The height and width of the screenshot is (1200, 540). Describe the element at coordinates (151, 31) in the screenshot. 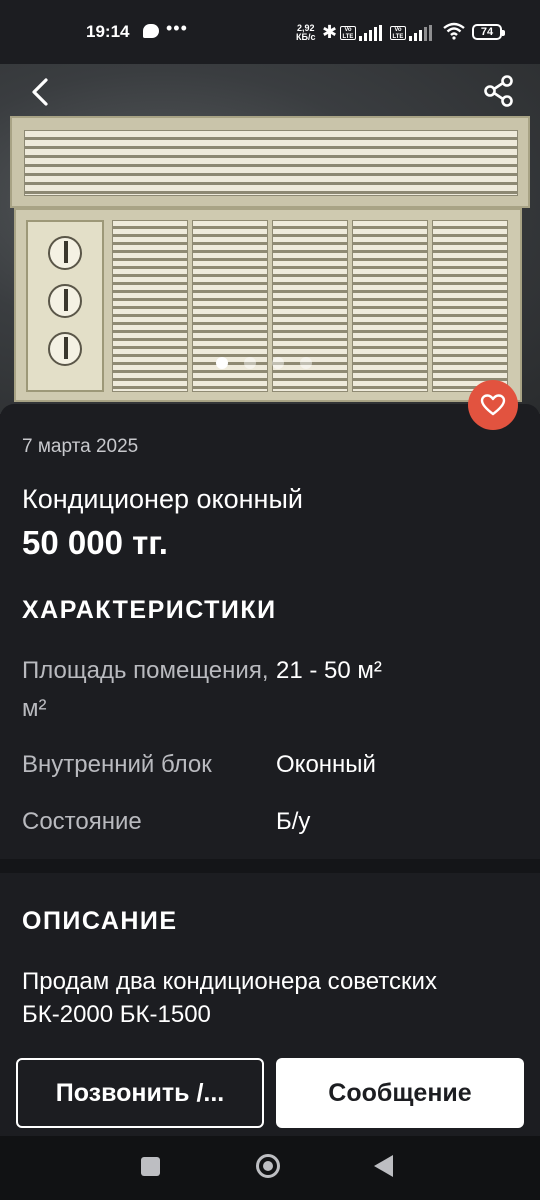

I see `chat-notification-icon` at that location.